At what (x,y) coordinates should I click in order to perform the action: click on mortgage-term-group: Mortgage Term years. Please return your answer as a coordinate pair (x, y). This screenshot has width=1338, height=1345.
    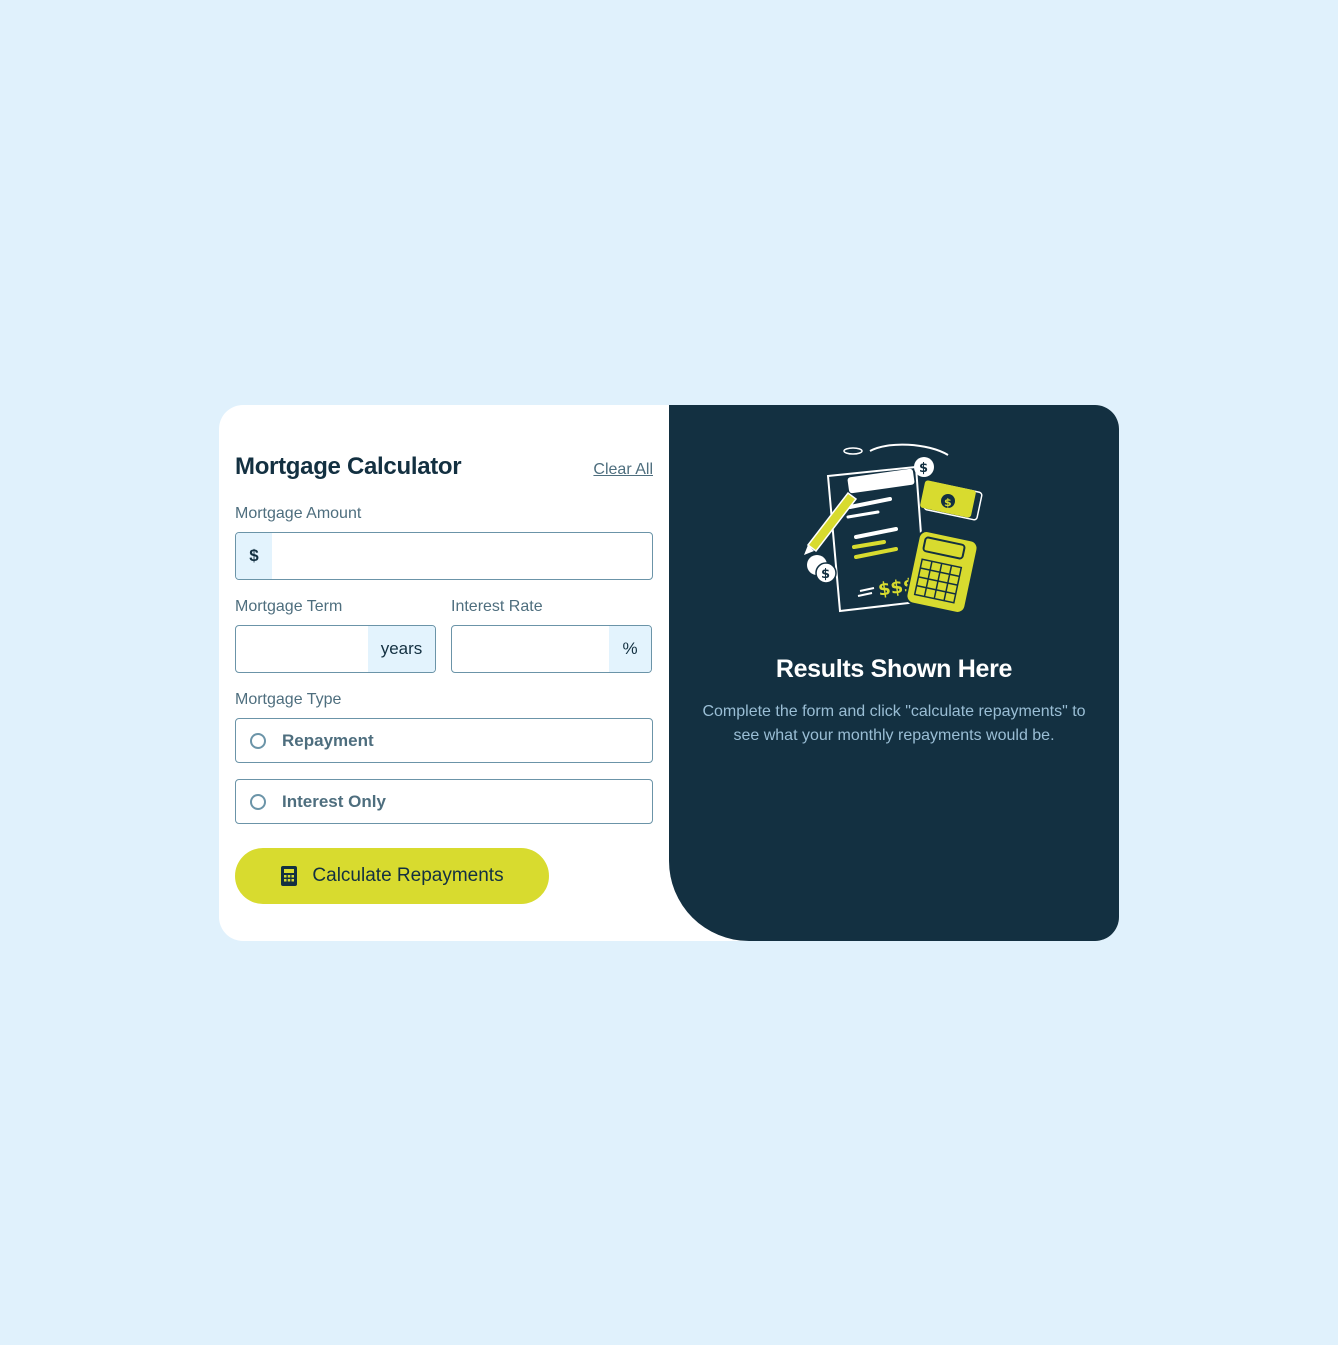
    Looking at the image, I should click on (336, 635).